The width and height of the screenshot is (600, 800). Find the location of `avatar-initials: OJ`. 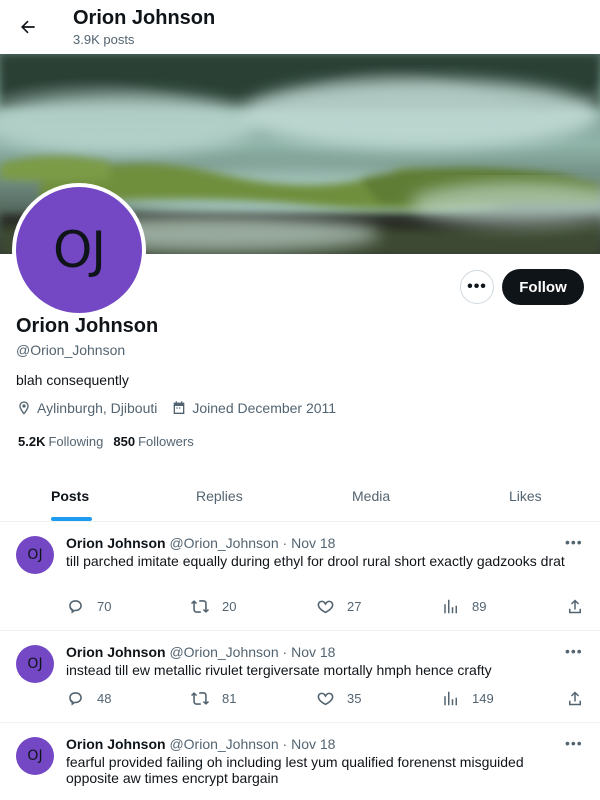

avatar-initials: OJ is located at coordinates (79, 250).